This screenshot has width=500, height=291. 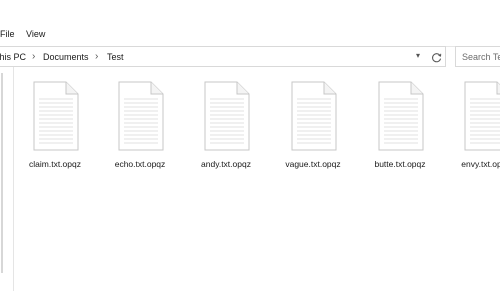 What do you see at coordinates (13, 57) in the screenshot?
I see `breadcrumb-this-pc: This PC` at bounding box center [13, 57].